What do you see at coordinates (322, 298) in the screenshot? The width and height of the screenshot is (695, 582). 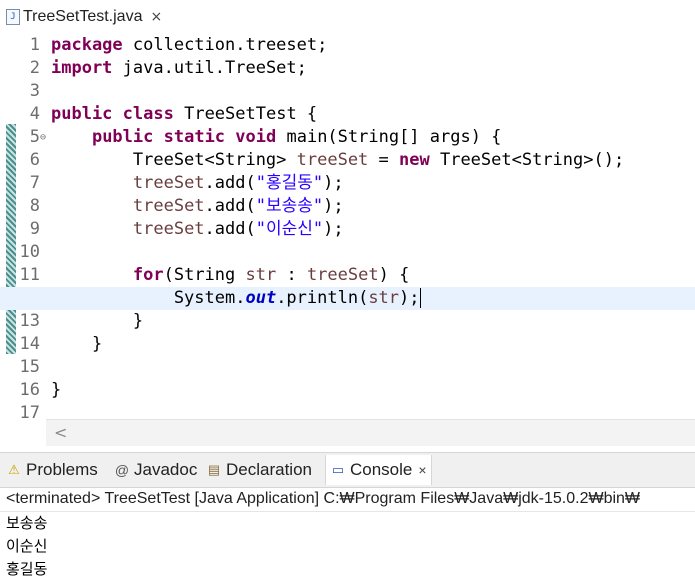 I see `code-token: .println(` at bounding box center [322, 298].